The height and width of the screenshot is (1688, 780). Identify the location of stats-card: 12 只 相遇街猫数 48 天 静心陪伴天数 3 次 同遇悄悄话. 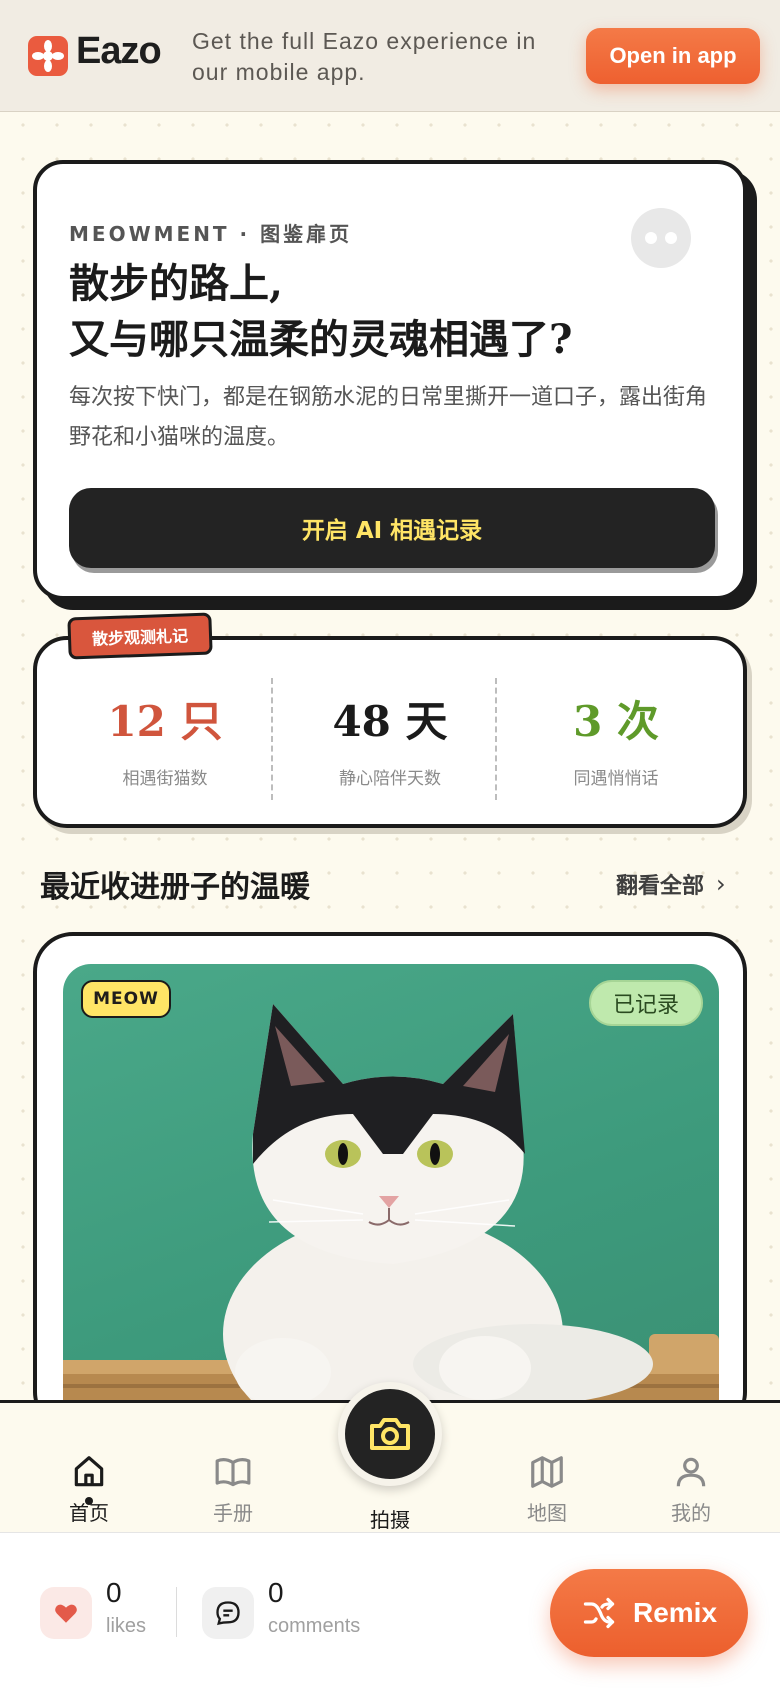
(390, 732).